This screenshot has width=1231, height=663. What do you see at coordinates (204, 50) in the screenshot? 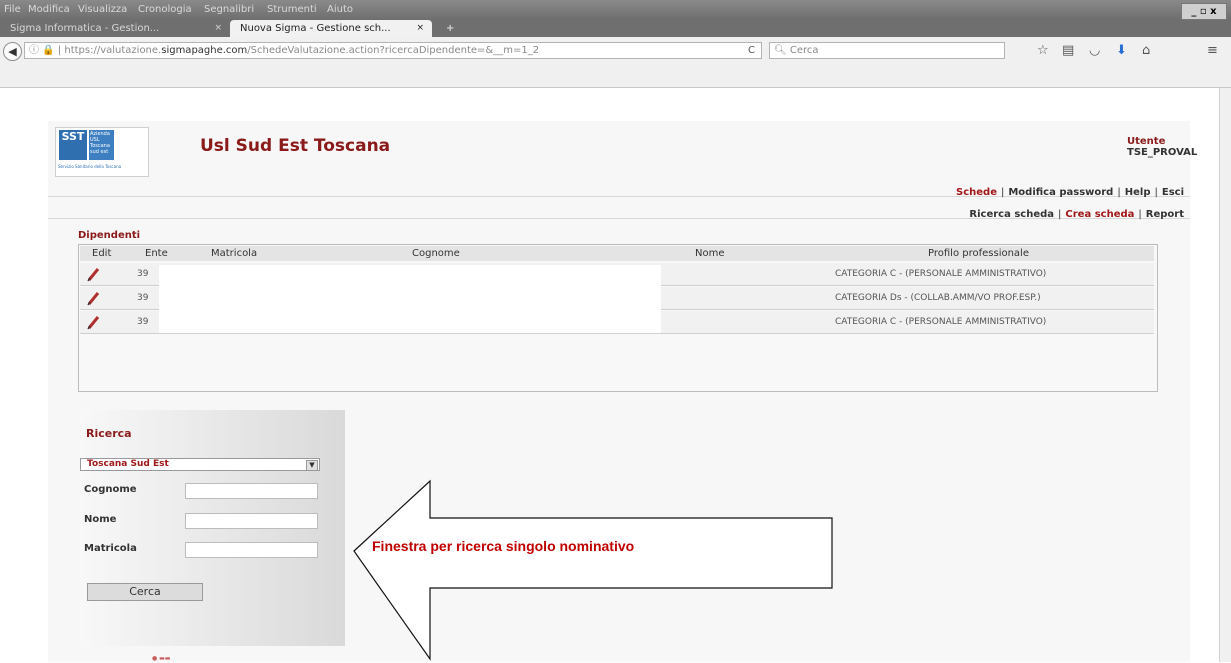
I see `url-domain: sigmapaghe.com` at bounding box center [204, 50].